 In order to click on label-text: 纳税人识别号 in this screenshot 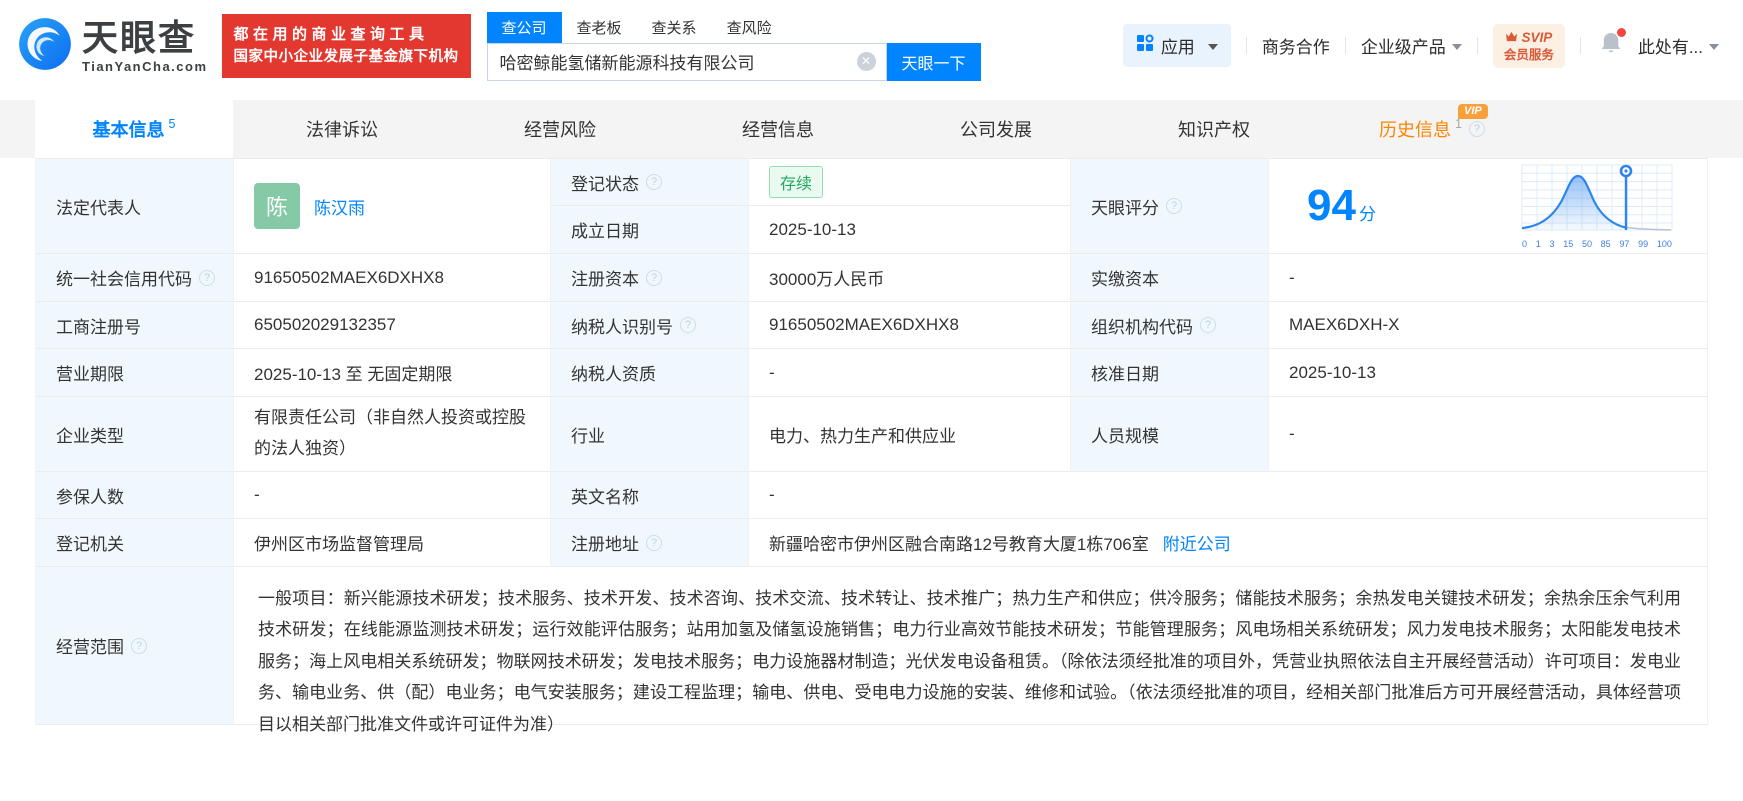, I will do `click(622, 327)`.